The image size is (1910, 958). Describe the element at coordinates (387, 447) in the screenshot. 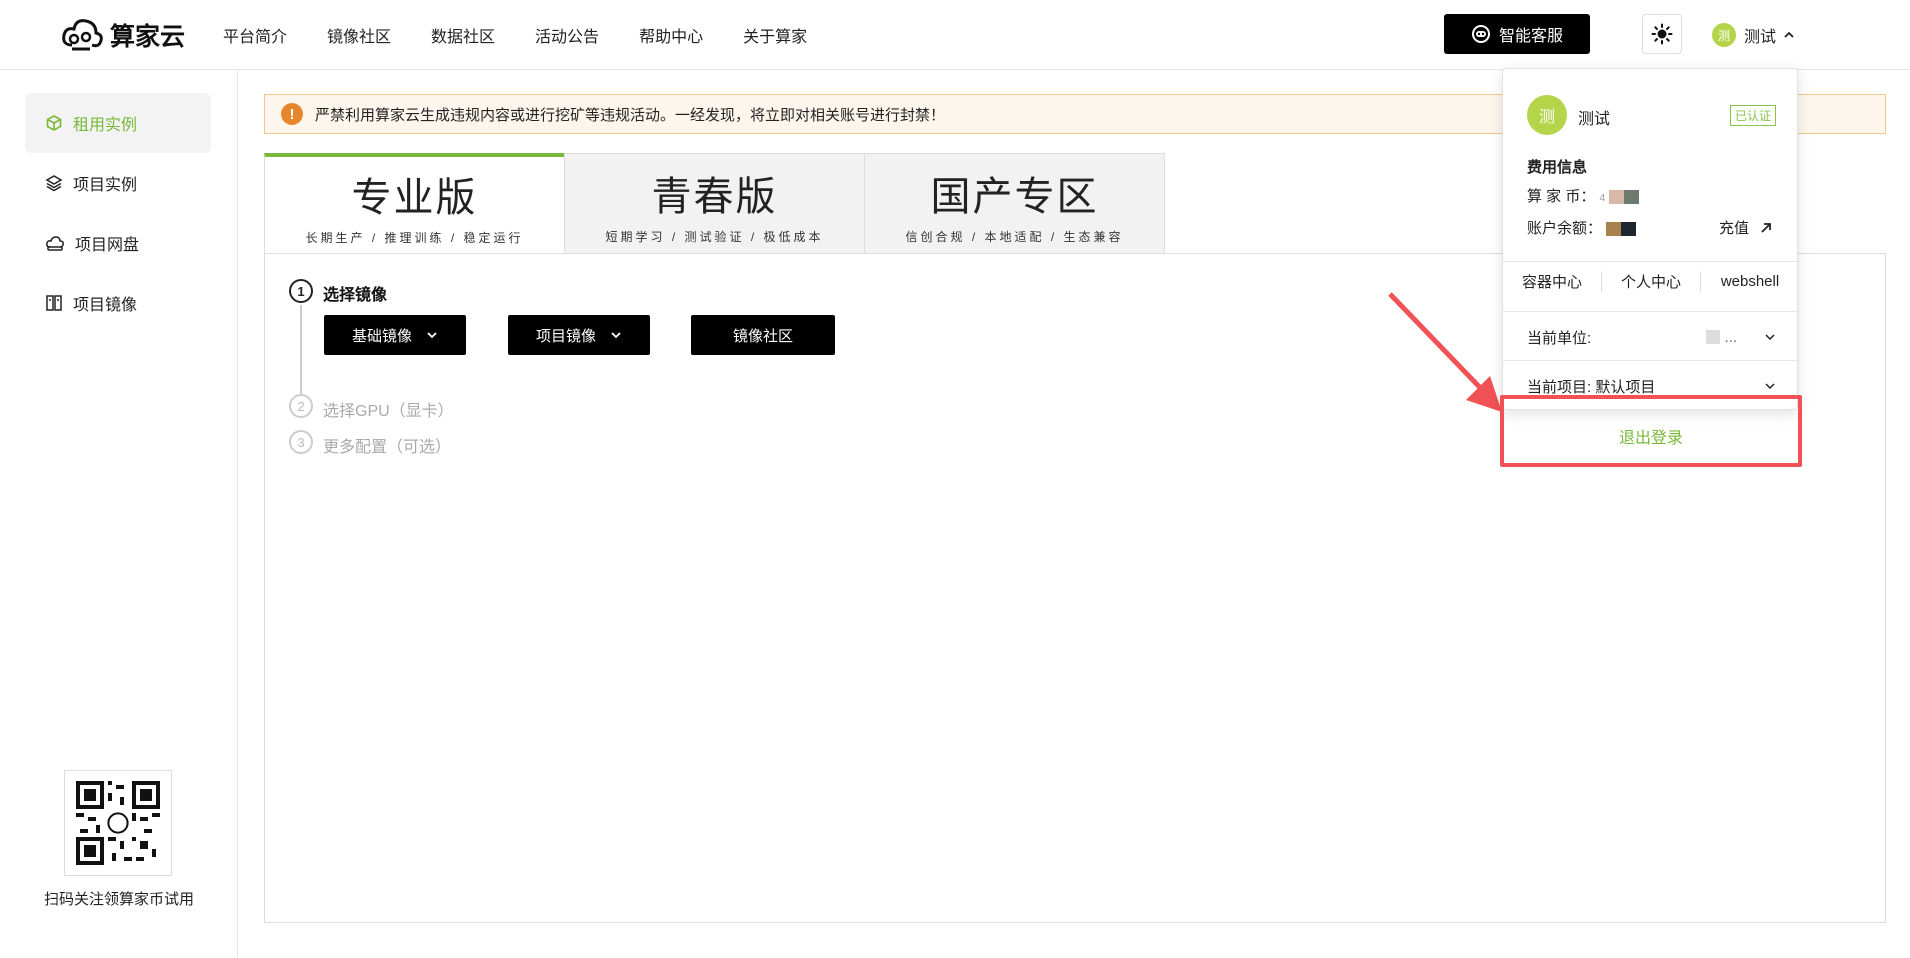

I see `step-label-more-config: 更多配置（可选）` at that location.